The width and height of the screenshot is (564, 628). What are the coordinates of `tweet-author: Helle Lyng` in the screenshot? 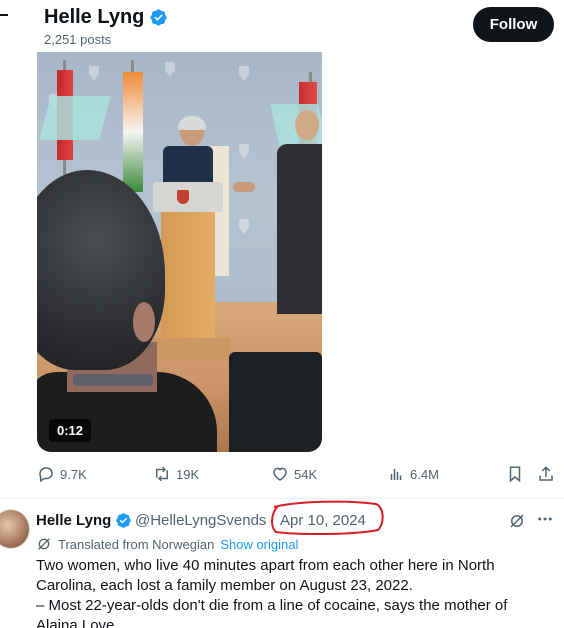 It's located at (84, 520).